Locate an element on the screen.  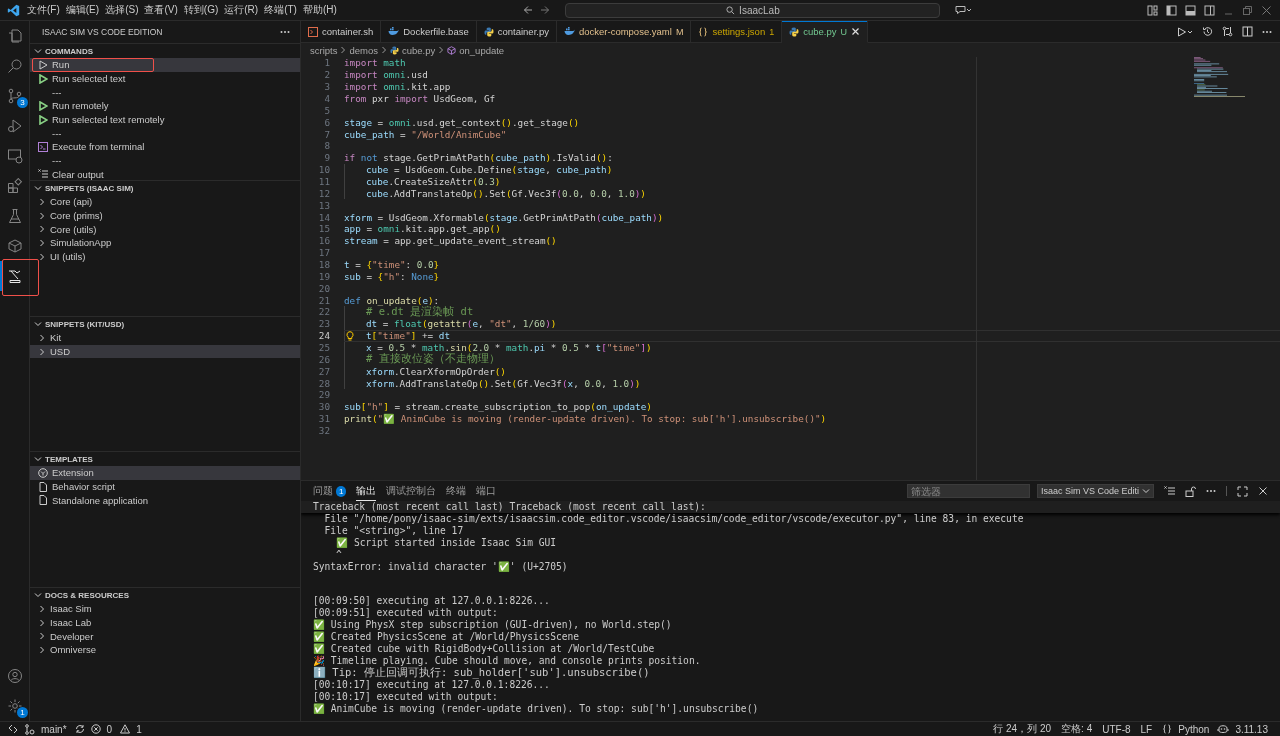
command-item: Behavior script is located at coordinates (165, 486).